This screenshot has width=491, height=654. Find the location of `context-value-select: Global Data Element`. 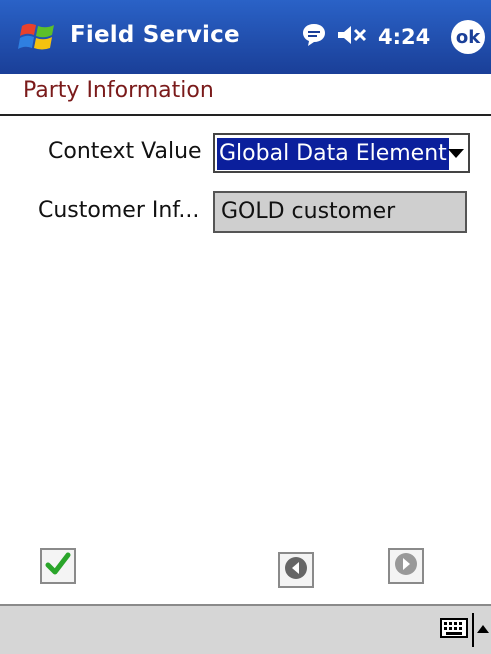

context-value-select: Global Data Element is located at coordinates (341, 153).